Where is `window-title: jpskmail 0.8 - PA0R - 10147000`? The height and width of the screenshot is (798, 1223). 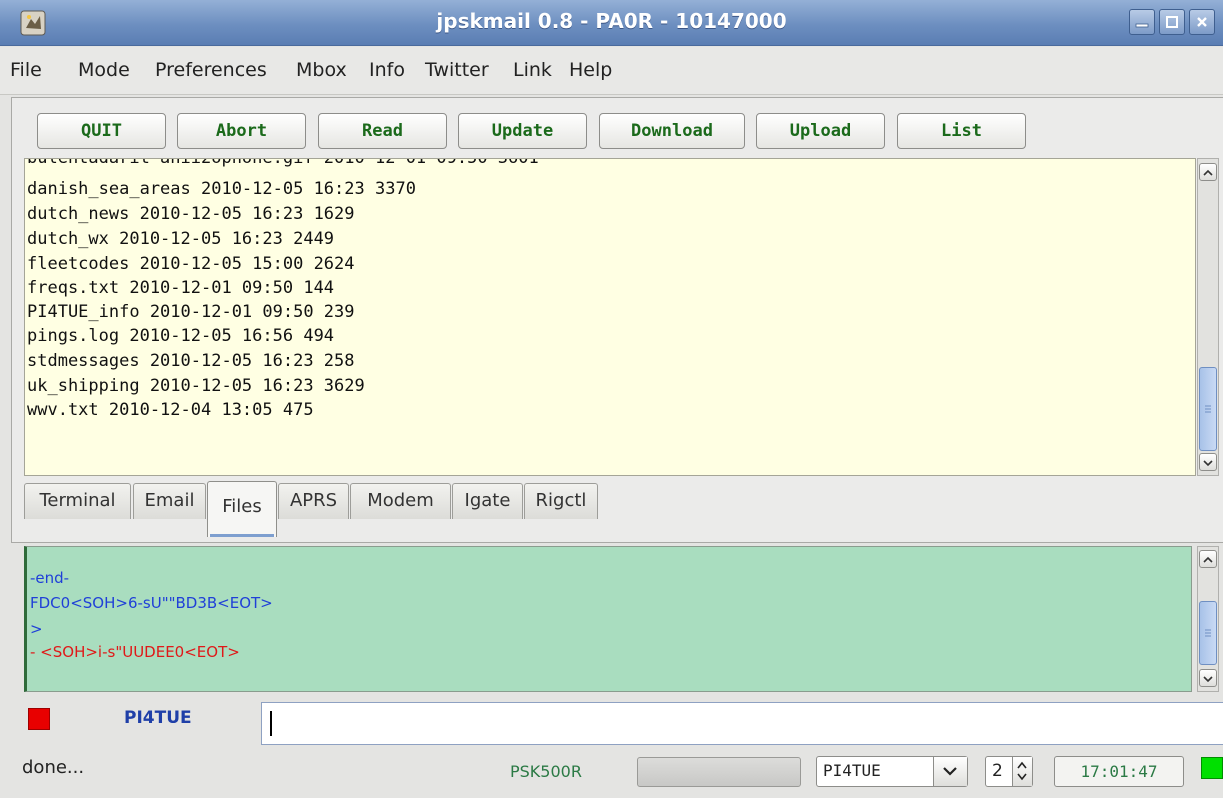
window-title: jpskmail 0.8 - PA0R - 10147000 is located at coordinates (611, 21).